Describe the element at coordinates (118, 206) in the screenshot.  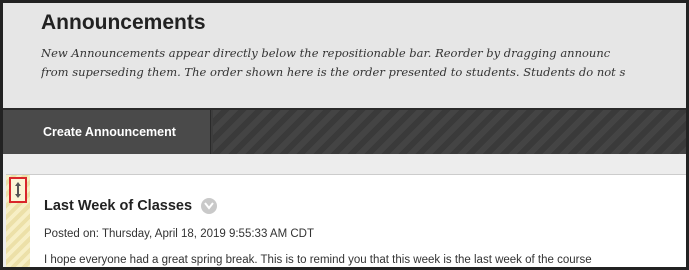
I see `announcement-title: Last Week of Classes` at that location.